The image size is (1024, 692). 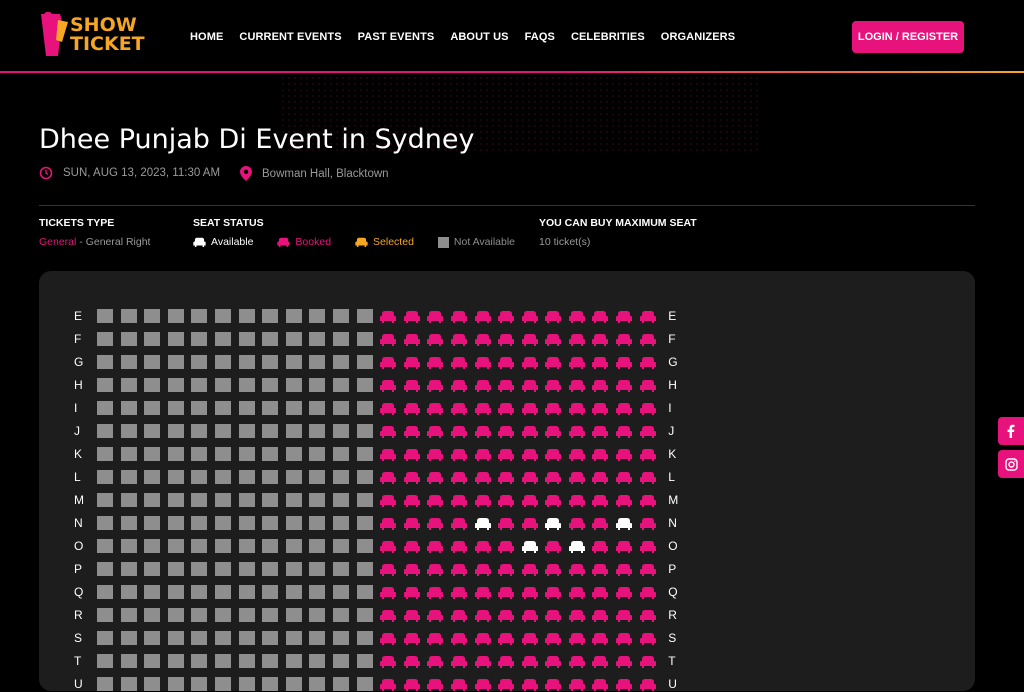 I want to click on nav-about-us: ABOUT US, so click(x=479, y=37).